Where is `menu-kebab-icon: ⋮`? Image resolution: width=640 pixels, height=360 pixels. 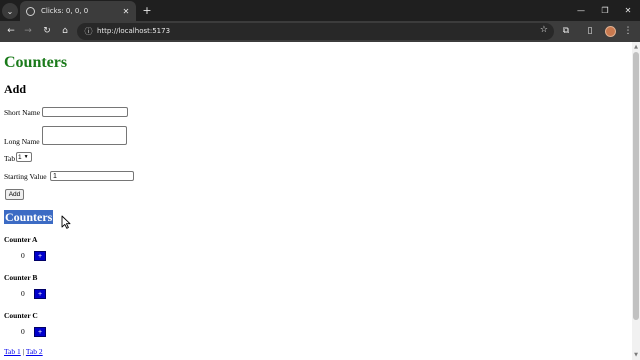
menu-kebab-icon: ⋮ is located at coordinates (628, 31).